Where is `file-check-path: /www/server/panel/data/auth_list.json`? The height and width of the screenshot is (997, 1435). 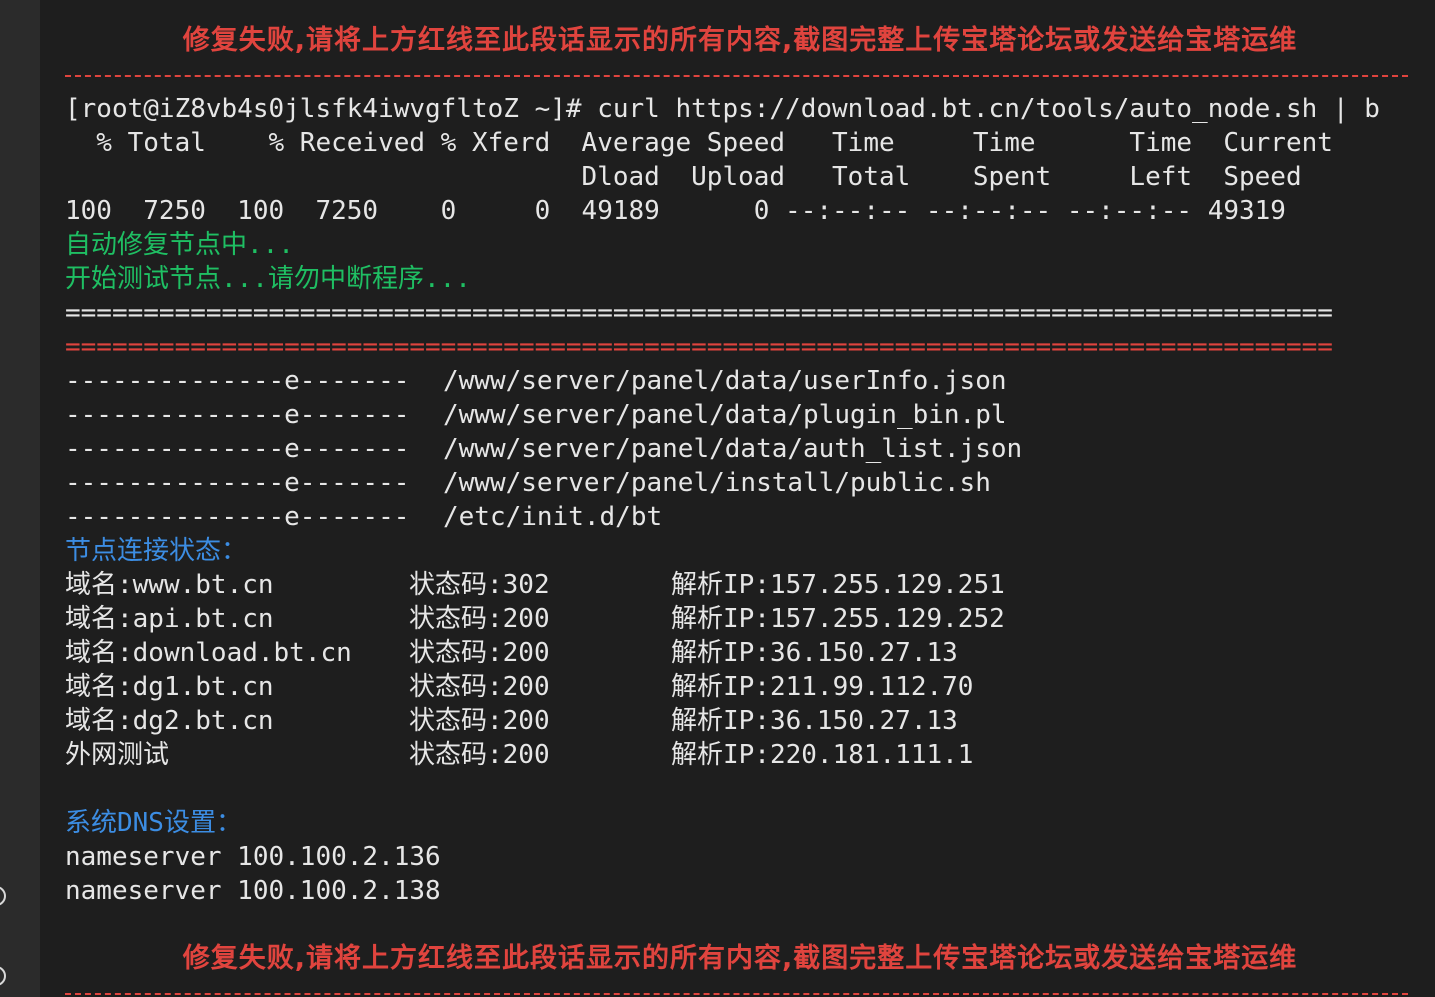
file-check-path: /www/server/panel/data/auth_list.json is located at coordinates (733, 449).